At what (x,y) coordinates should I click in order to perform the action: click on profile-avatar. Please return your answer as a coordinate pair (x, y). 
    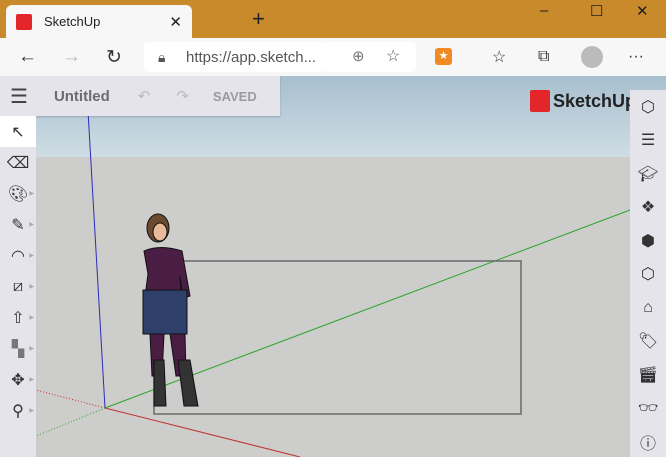
    Looking at the image, I should click on (592, 57).